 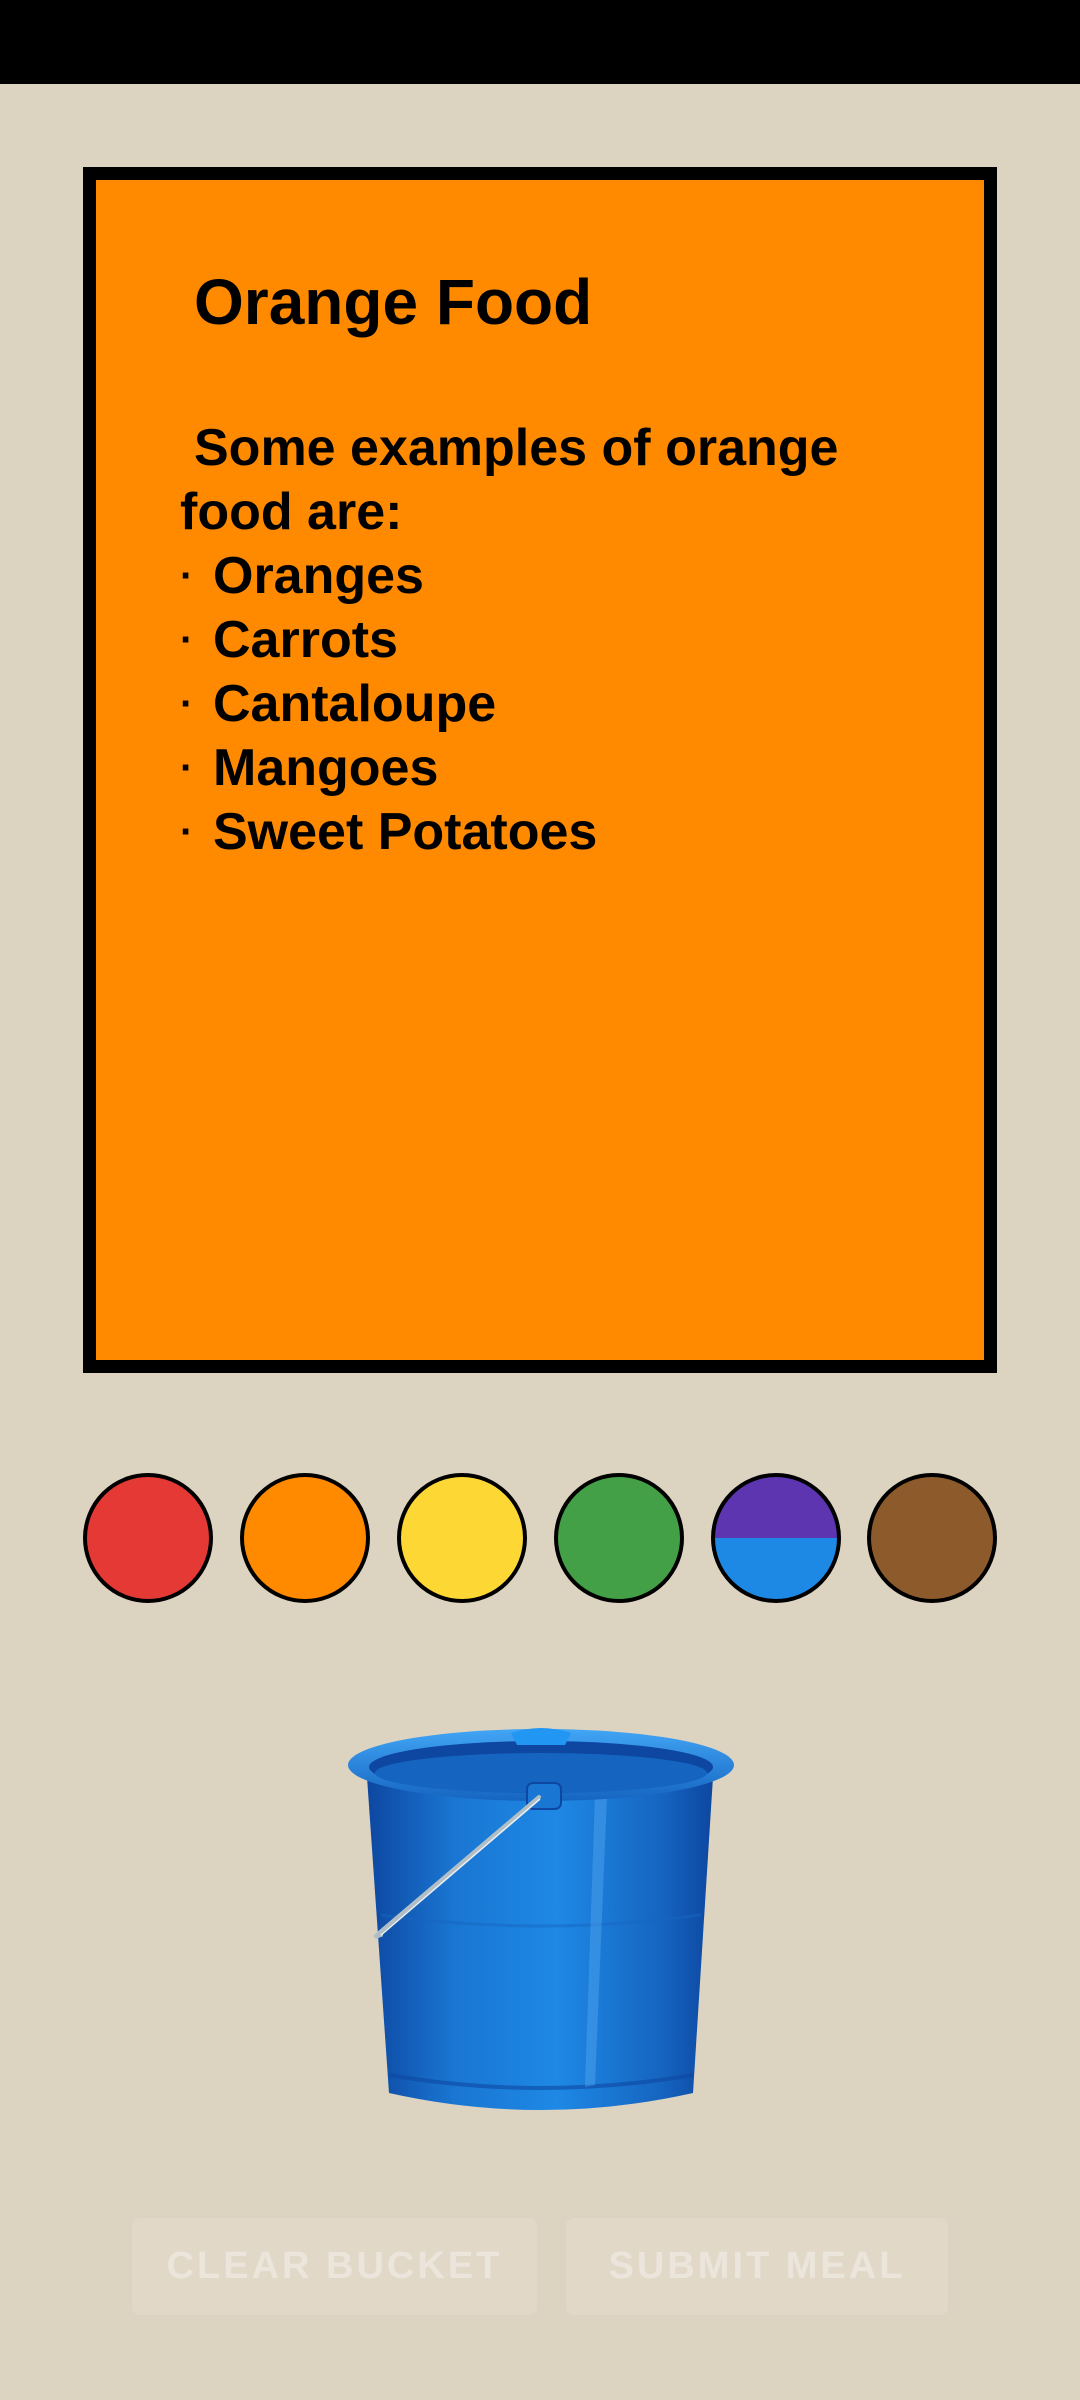 What do you see at coordinates (509, 480) in the screenshot?
I see `card-intro: Some examples of orange food are:` at bounding box center [509, 480].